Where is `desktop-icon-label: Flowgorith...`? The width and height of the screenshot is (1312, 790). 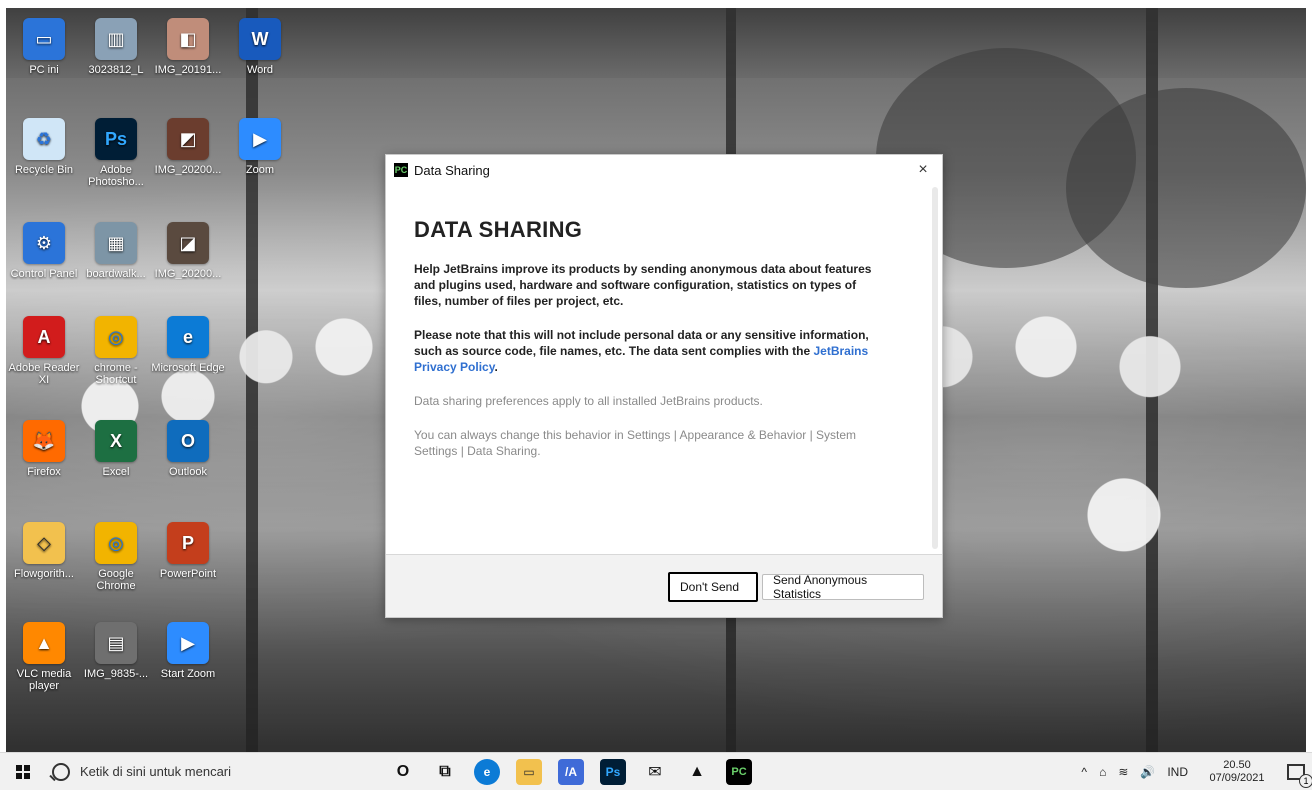 desktop-icon-label: Flowgorith... is located at coordinates (44, 574).